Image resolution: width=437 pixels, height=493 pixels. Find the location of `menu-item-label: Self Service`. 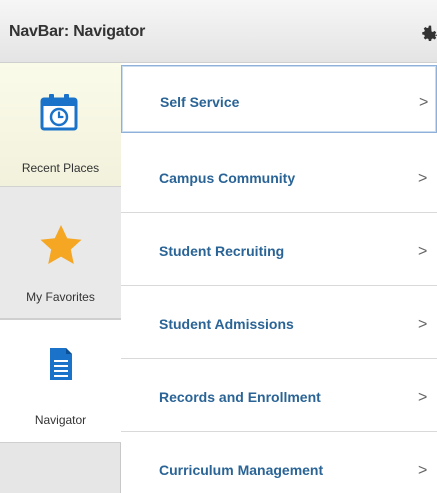

menu-item-label: Self Service is located at coordinates (200, 102).